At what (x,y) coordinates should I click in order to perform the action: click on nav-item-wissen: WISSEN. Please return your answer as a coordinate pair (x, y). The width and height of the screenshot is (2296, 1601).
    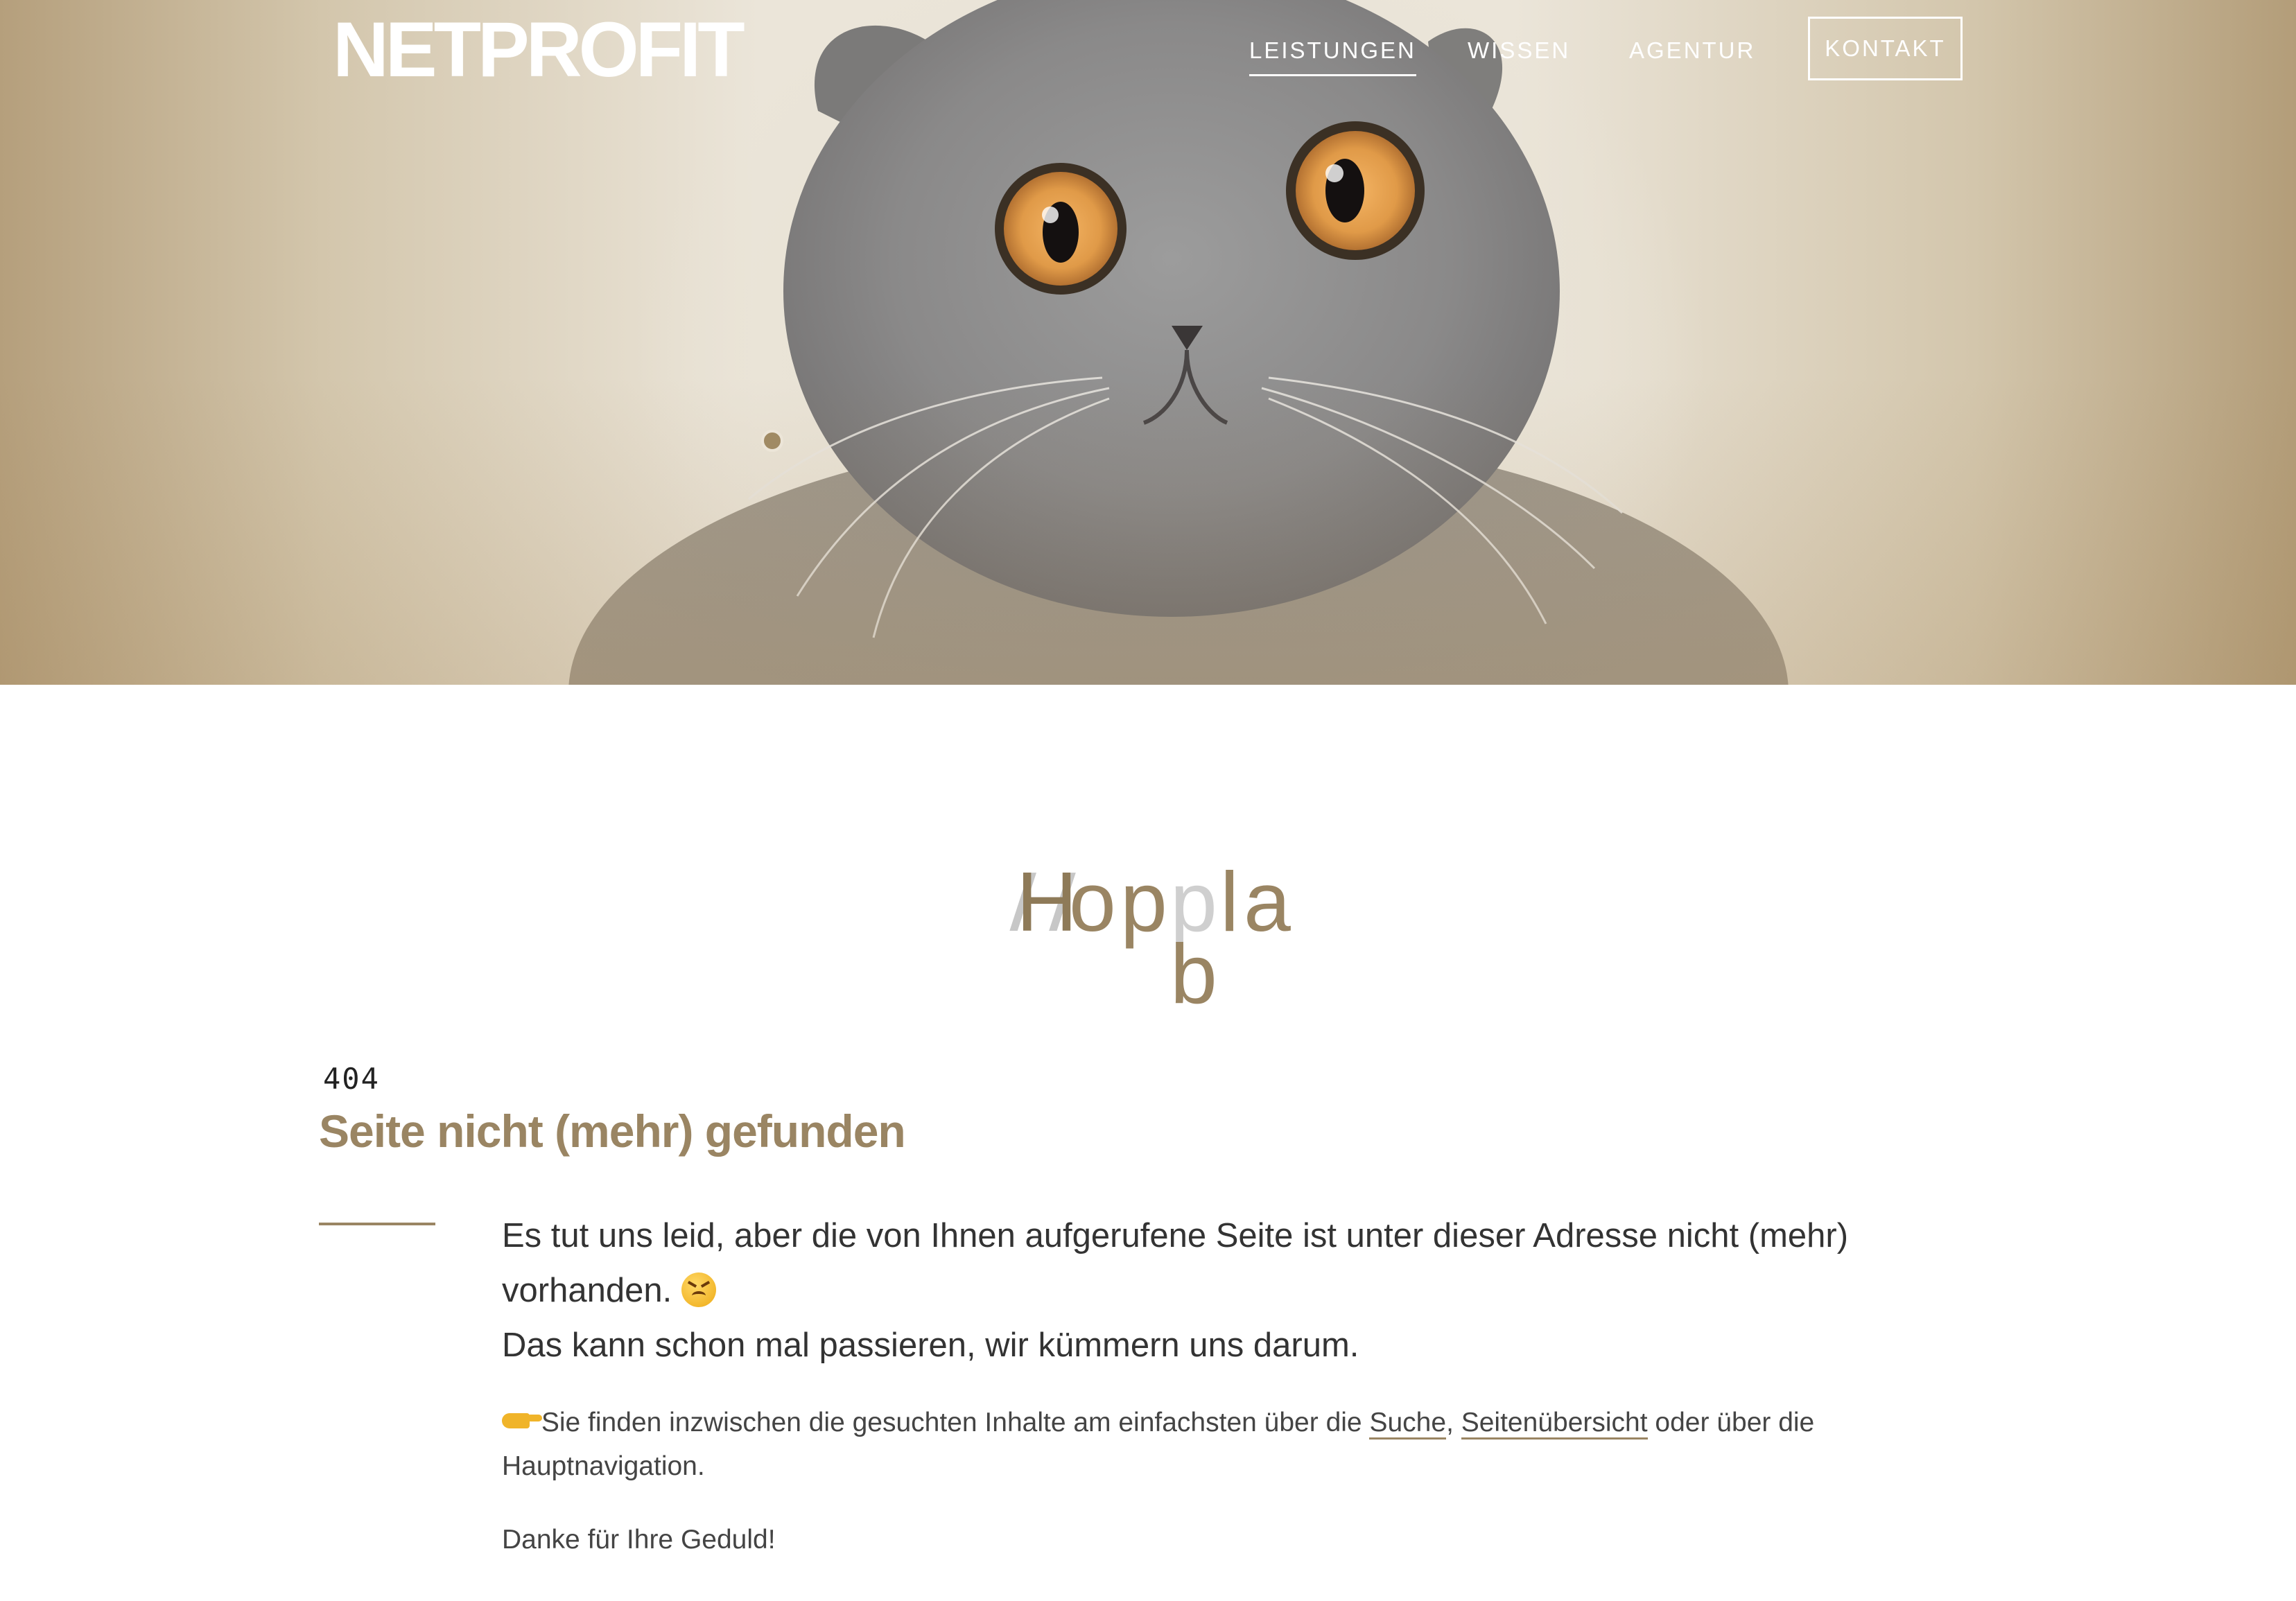
    Looking at the image, I should click on (1519, 50).